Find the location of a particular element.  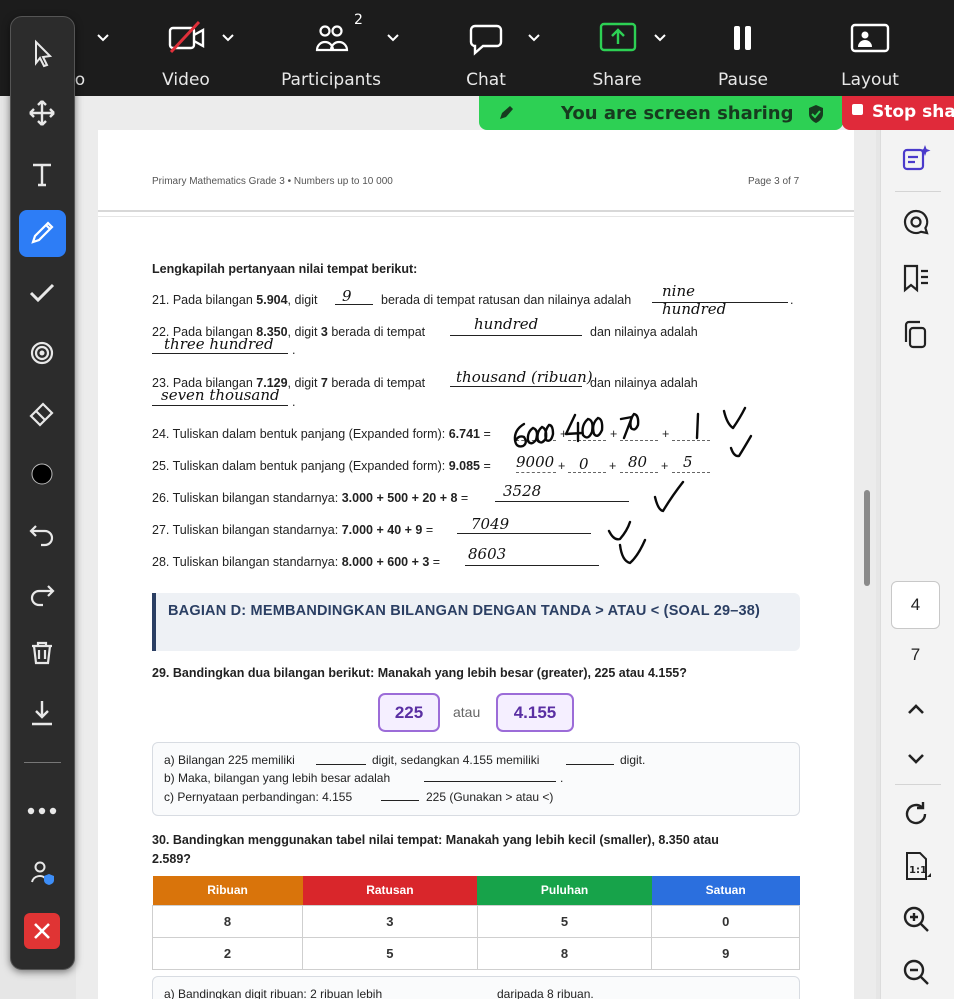

toolbar-label-pause: Pause is located at coordinates (743, 80).